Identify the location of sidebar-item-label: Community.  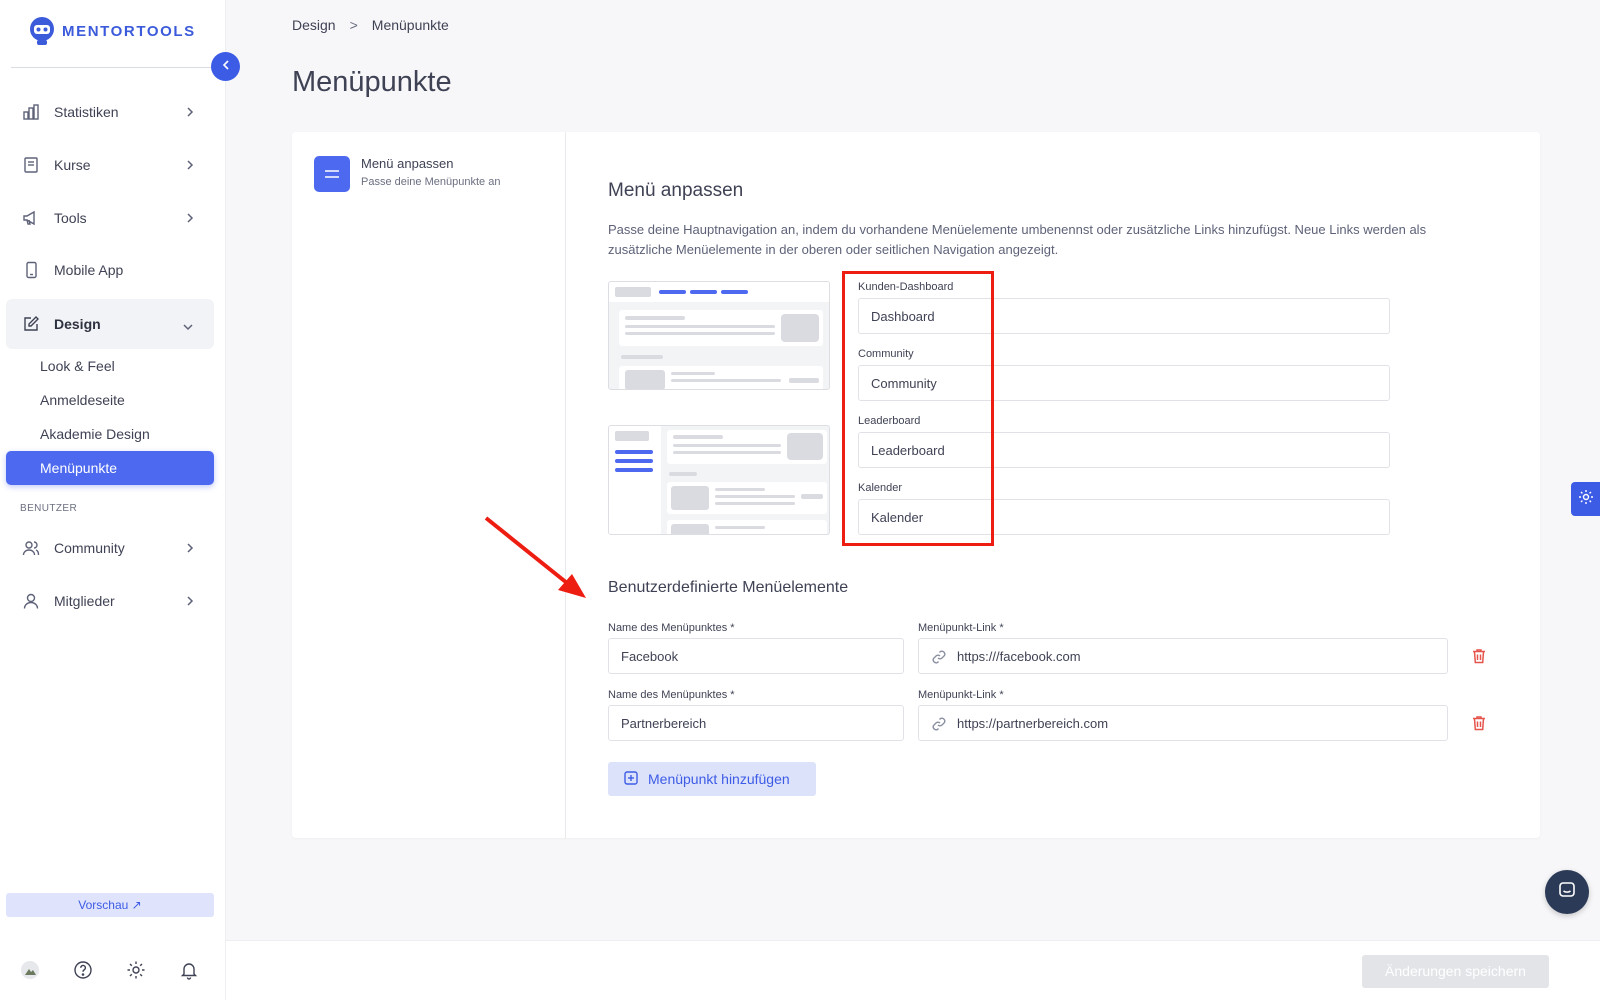
(89, 548).